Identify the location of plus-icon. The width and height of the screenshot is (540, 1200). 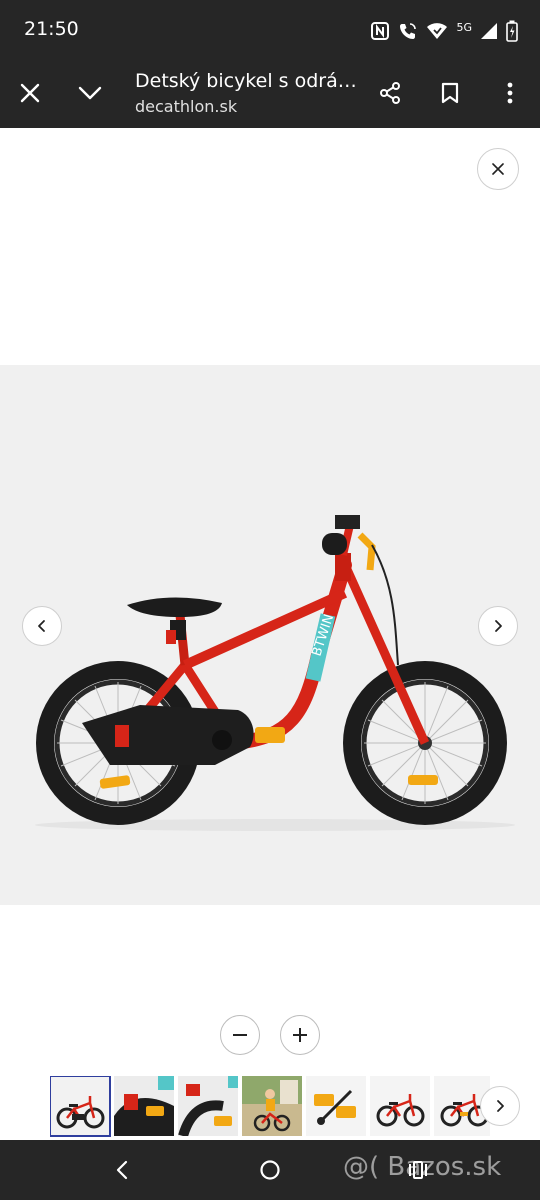
(300, 1035).